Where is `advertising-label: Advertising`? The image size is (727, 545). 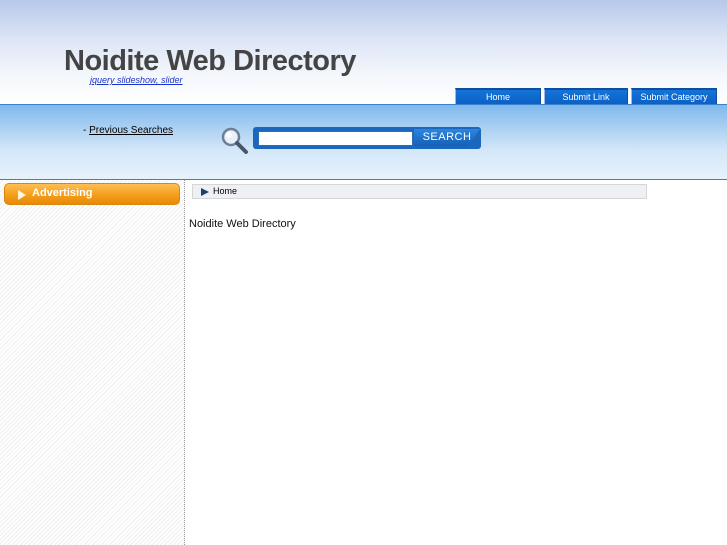
advertising-label: Advertising is located at coordinates (62, 193).